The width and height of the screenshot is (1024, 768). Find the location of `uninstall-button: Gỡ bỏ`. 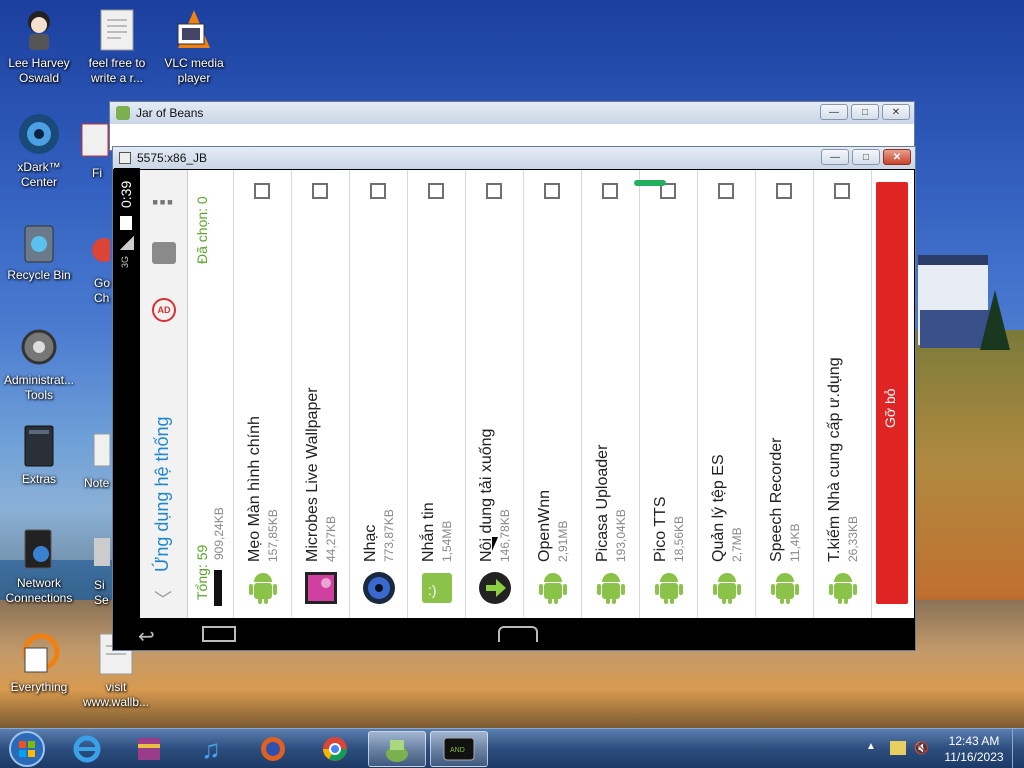

uninstall-button: Gỡ bỏ is located at coordinates (892, 393).